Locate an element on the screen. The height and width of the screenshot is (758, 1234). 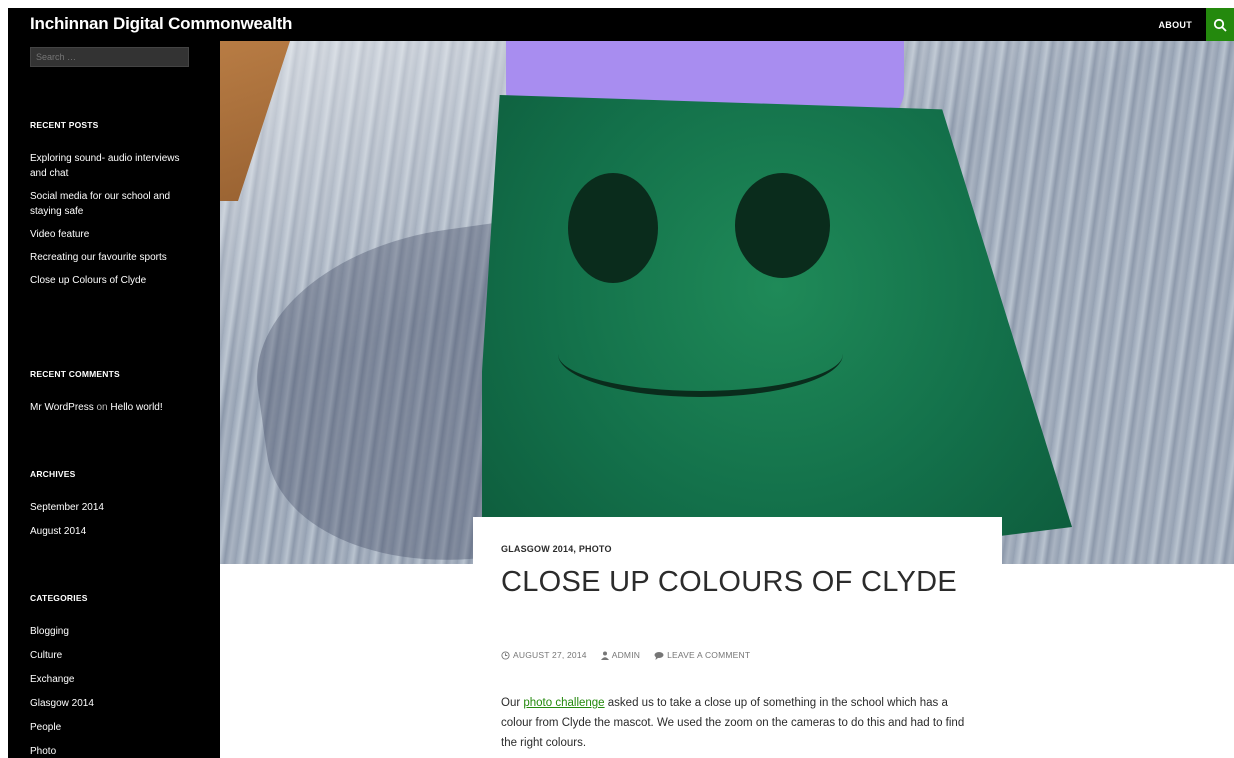
category-link: Culture is located at coordinates (46, 655).